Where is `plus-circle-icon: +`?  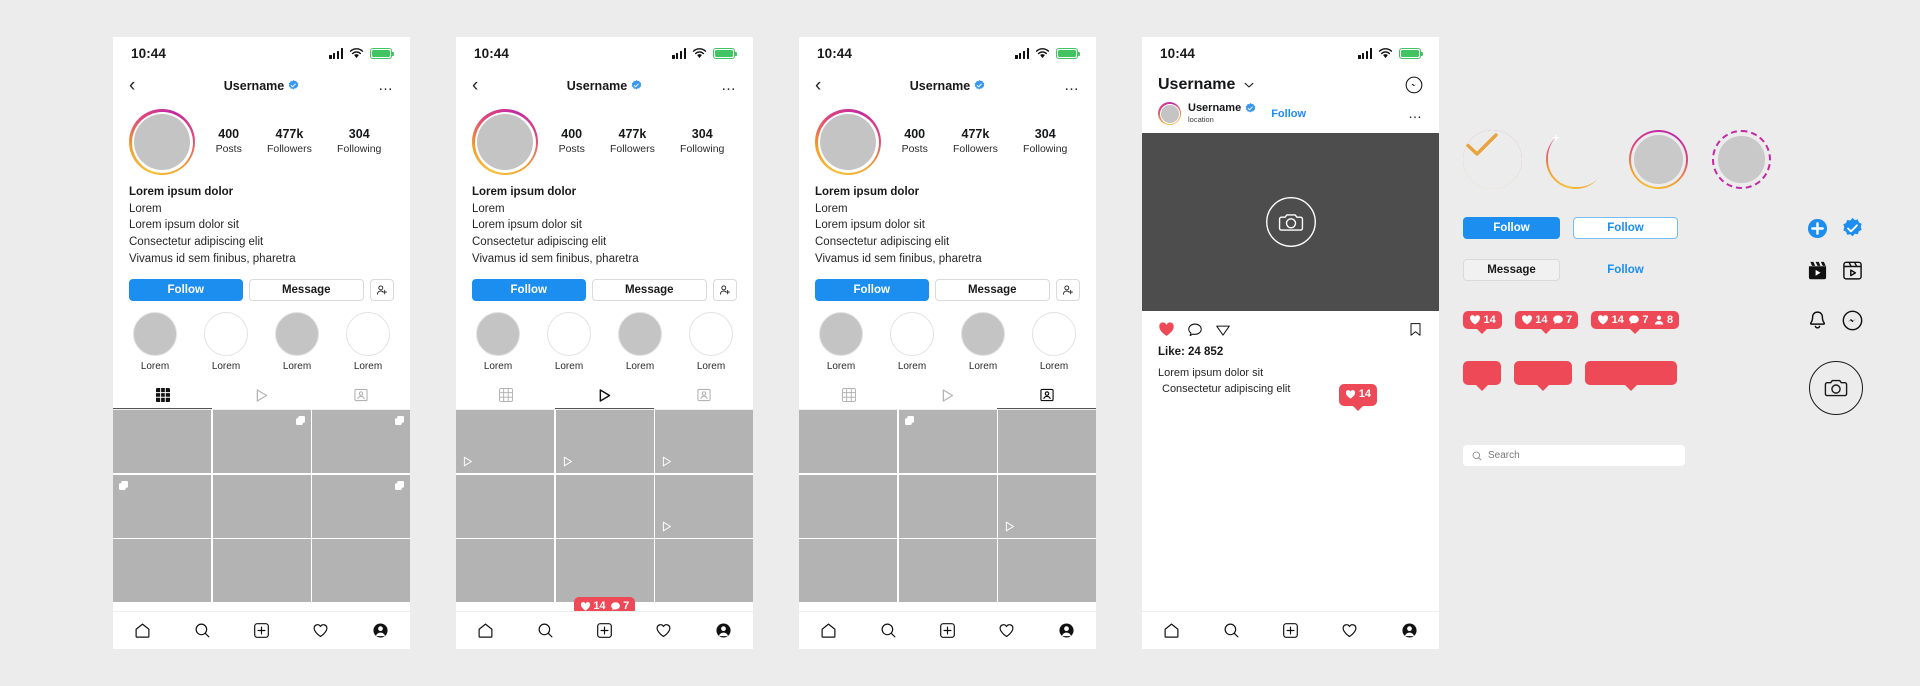
plus-circle-icon: + is located at coordinates (1577, 157).